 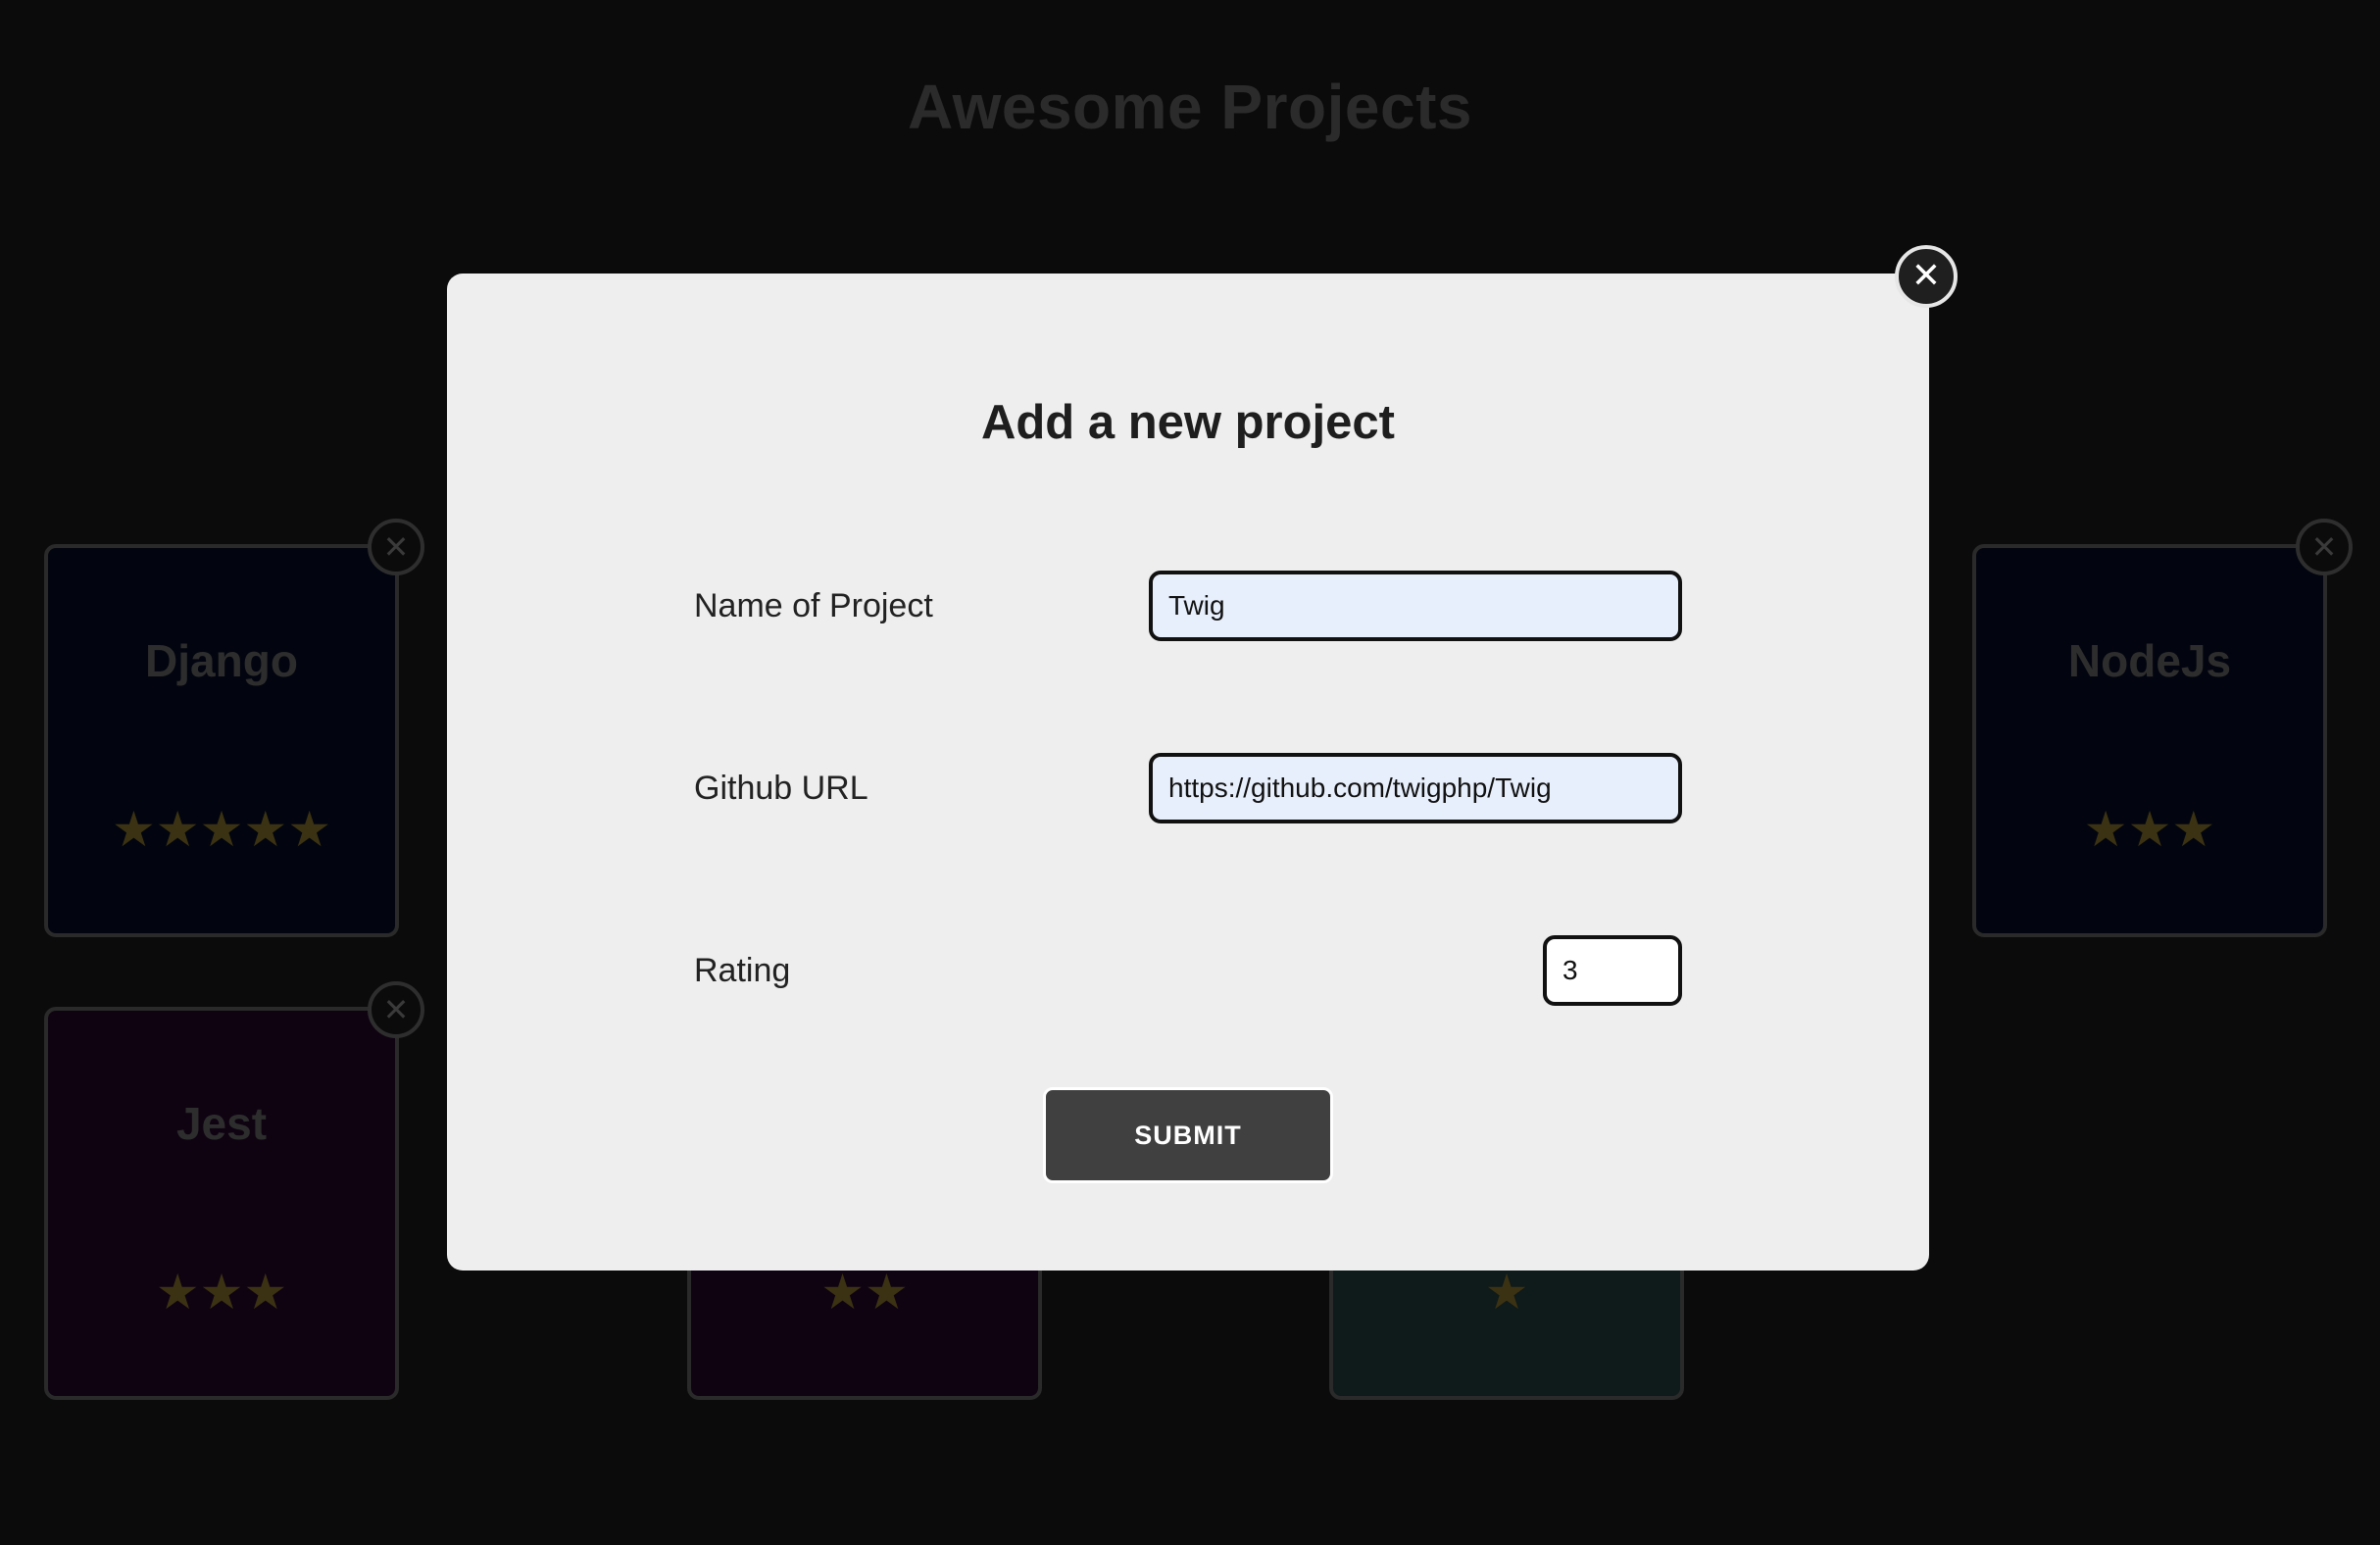 What do you see at coordinates (1612, 970) in the screenshot?
I see `rating-input` at bounding box center [1612, 970].